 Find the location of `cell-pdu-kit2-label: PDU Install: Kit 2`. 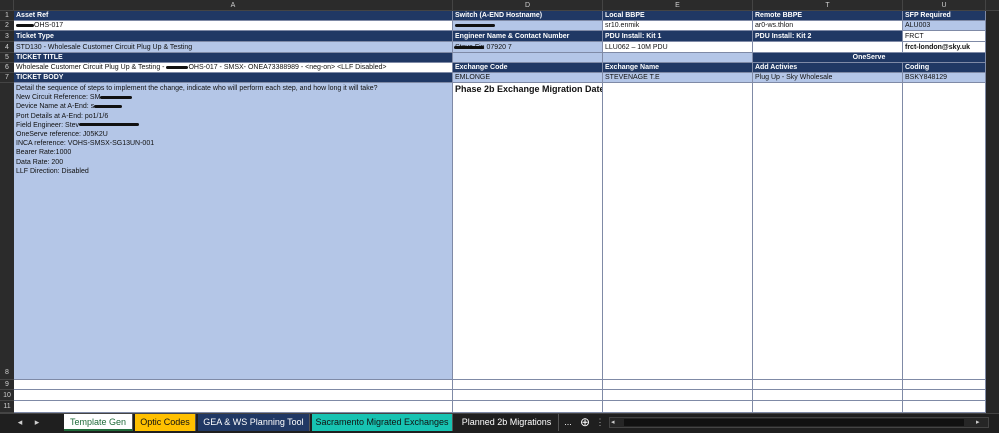

cell-pdu-kit2-label: PDU Install: Kit 2 is located at coordinates (828, 36).